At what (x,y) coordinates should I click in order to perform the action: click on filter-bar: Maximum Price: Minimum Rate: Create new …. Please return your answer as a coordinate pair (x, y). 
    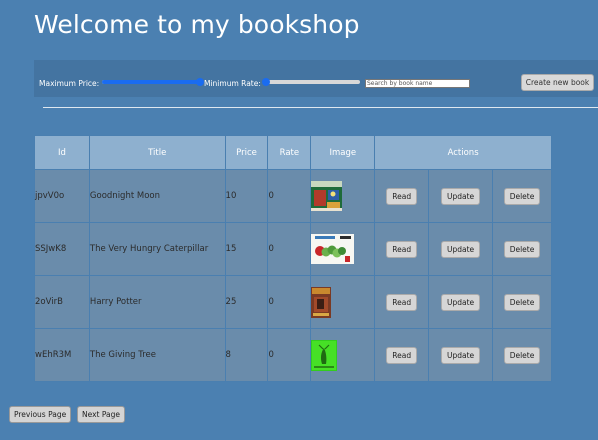
    Looking at the image, I should click on (316, 78).